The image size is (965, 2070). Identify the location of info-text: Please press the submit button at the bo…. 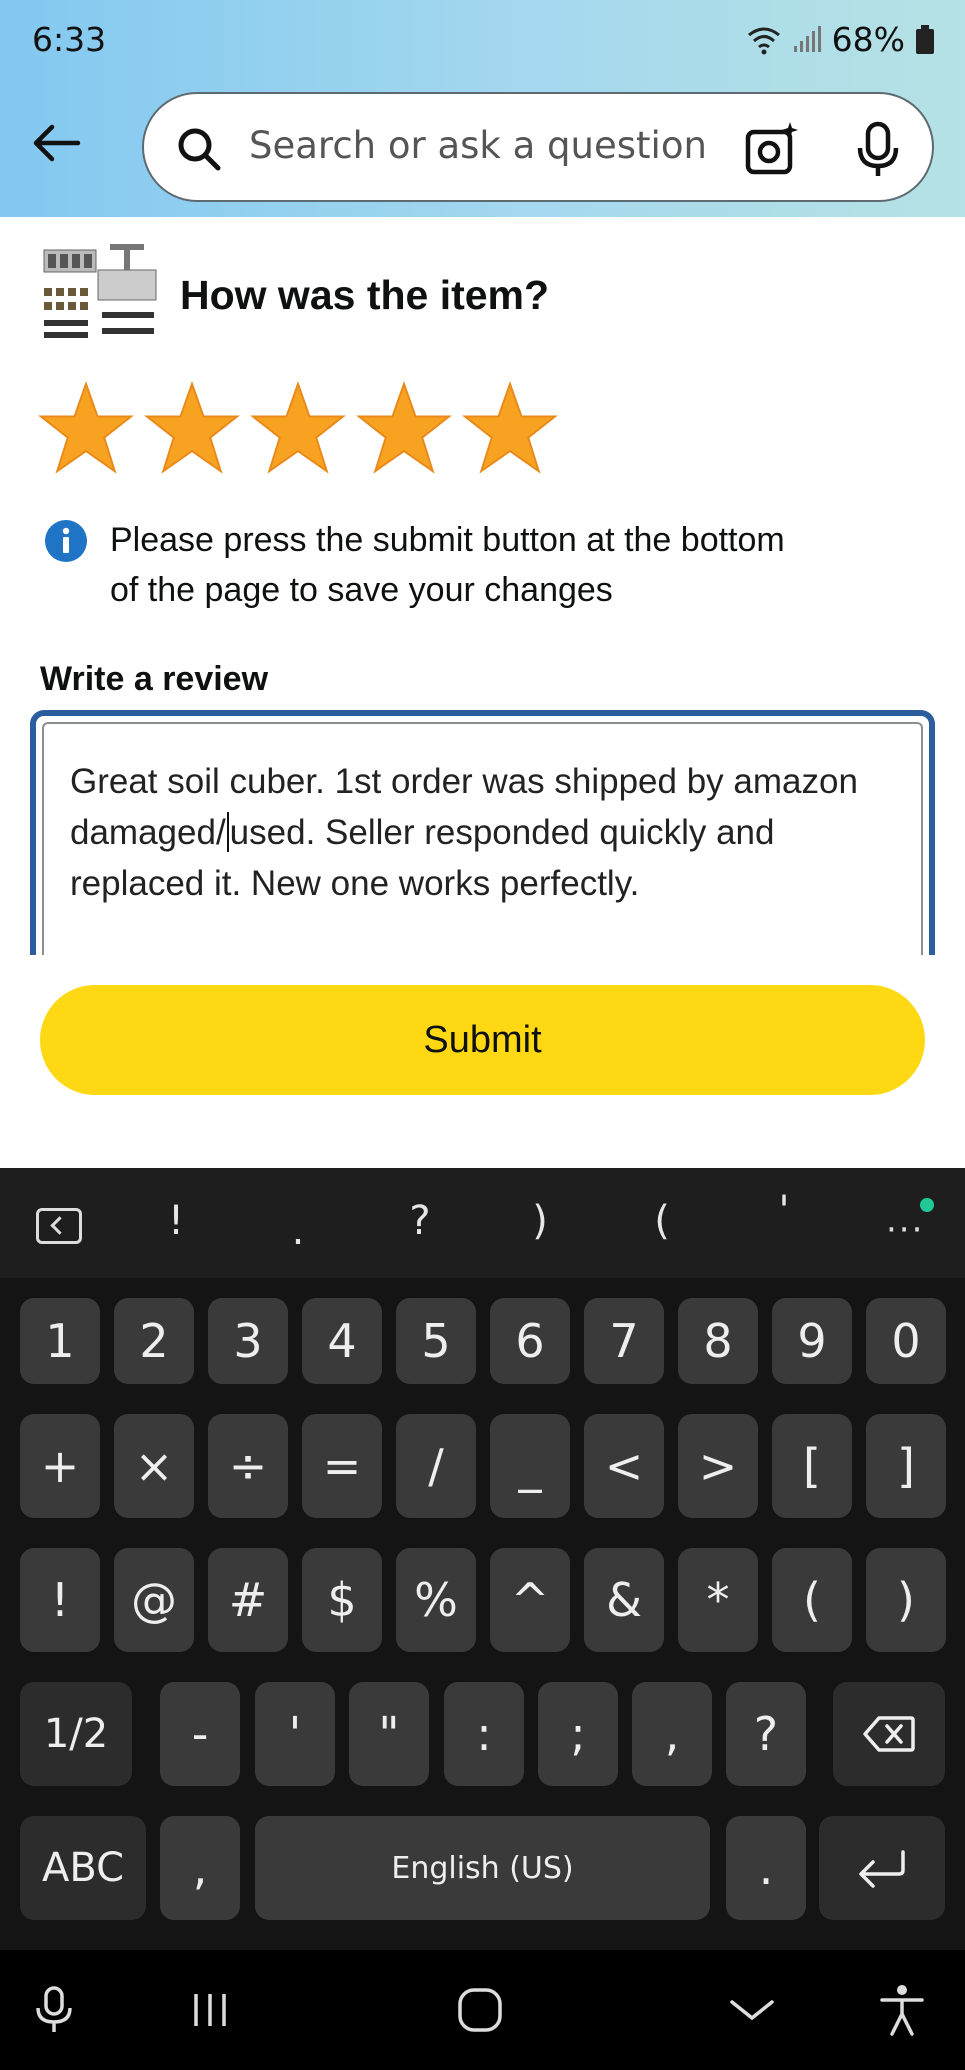
(520, 565).